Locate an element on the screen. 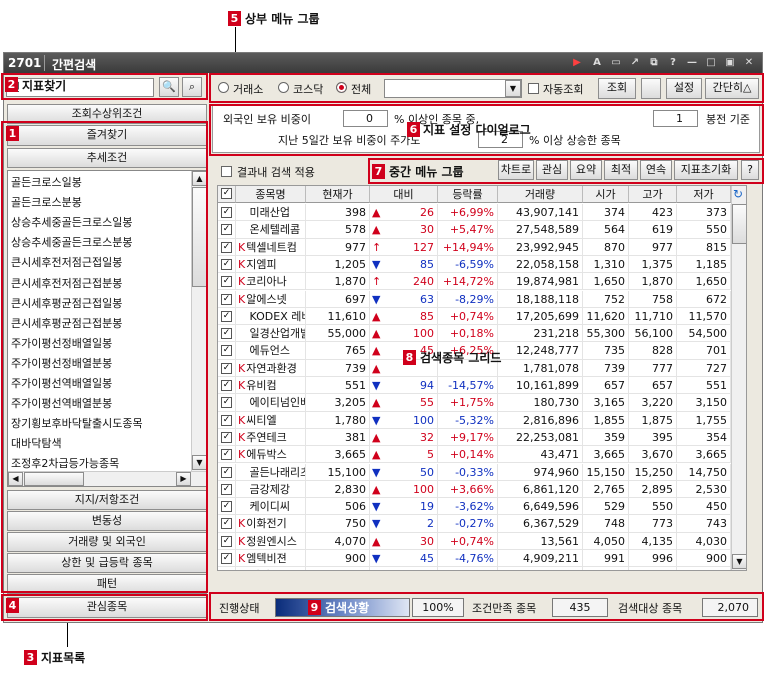 The image size is (766, 677). grid-header-0: 종목명 is located at coordinates (271, 194).